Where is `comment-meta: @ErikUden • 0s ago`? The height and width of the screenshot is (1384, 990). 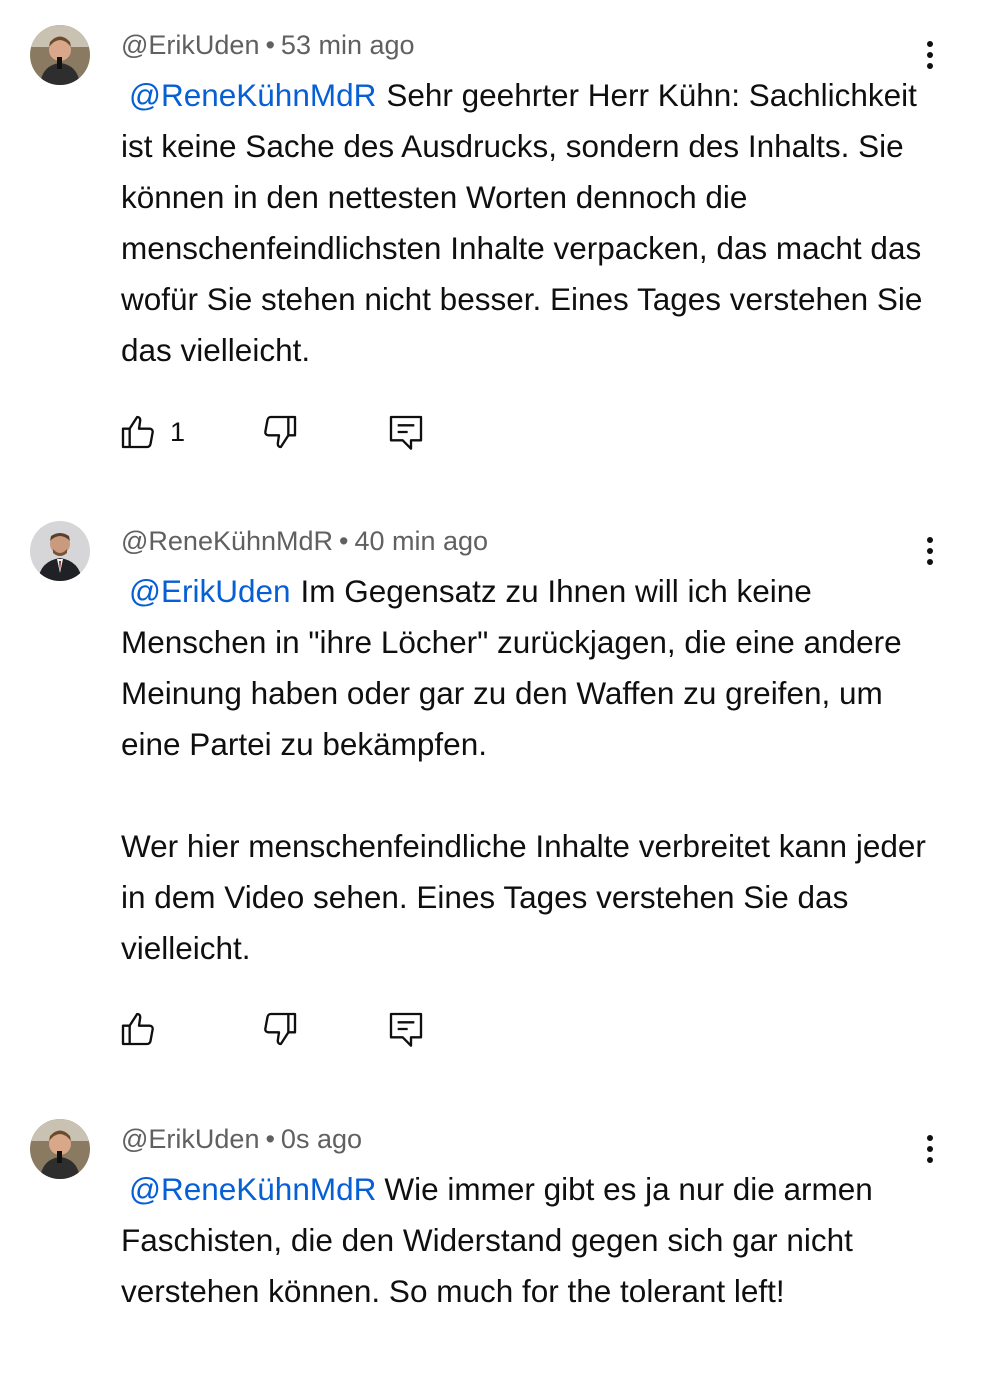
comment-meta: @ErikUden • 0s ago is located at coordinates (241, 1139).